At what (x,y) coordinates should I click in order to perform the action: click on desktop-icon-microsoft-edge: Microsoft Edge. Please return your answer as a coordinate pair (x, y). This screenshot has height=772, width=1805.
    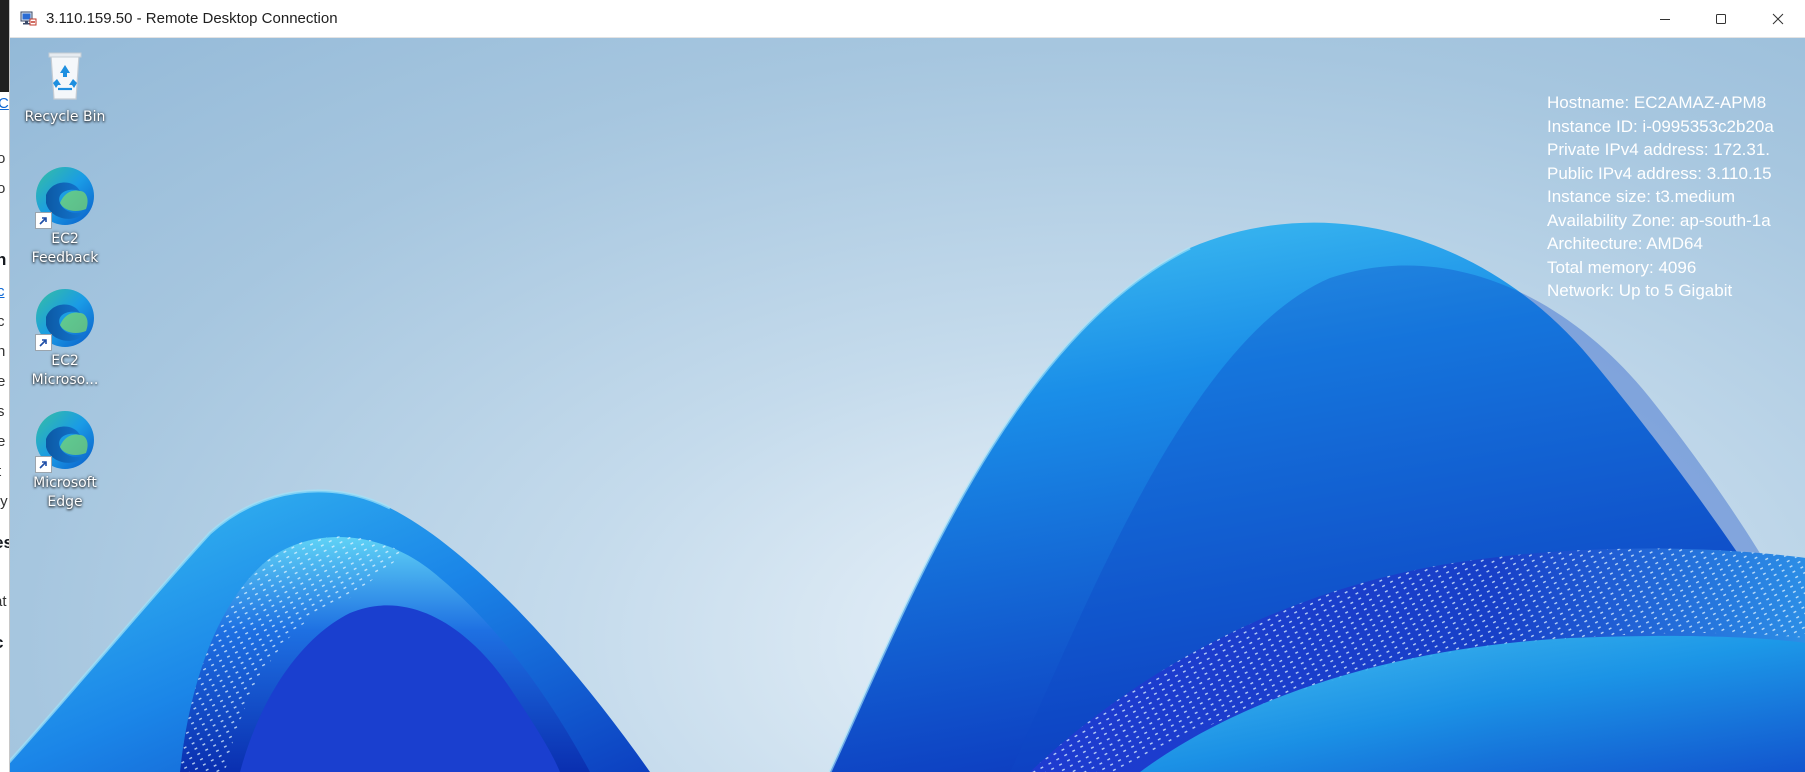
    Looking at the image, I should click on (65, 460).